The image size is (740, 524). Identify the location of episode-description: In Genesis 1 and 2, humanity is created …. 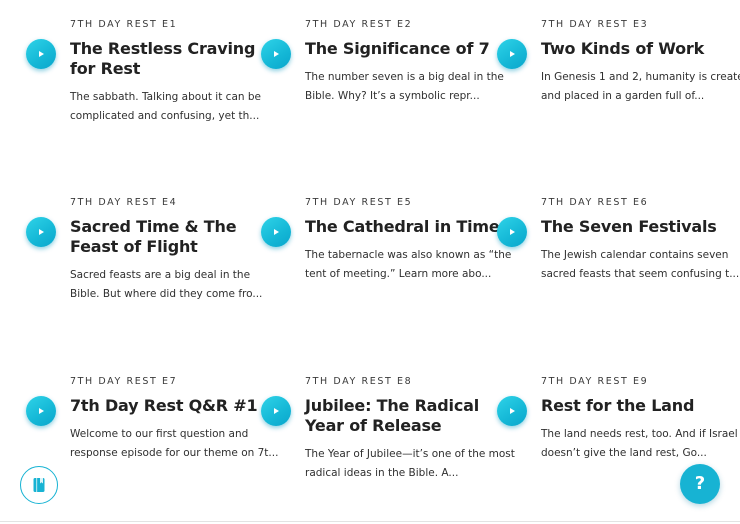
(640, 86).